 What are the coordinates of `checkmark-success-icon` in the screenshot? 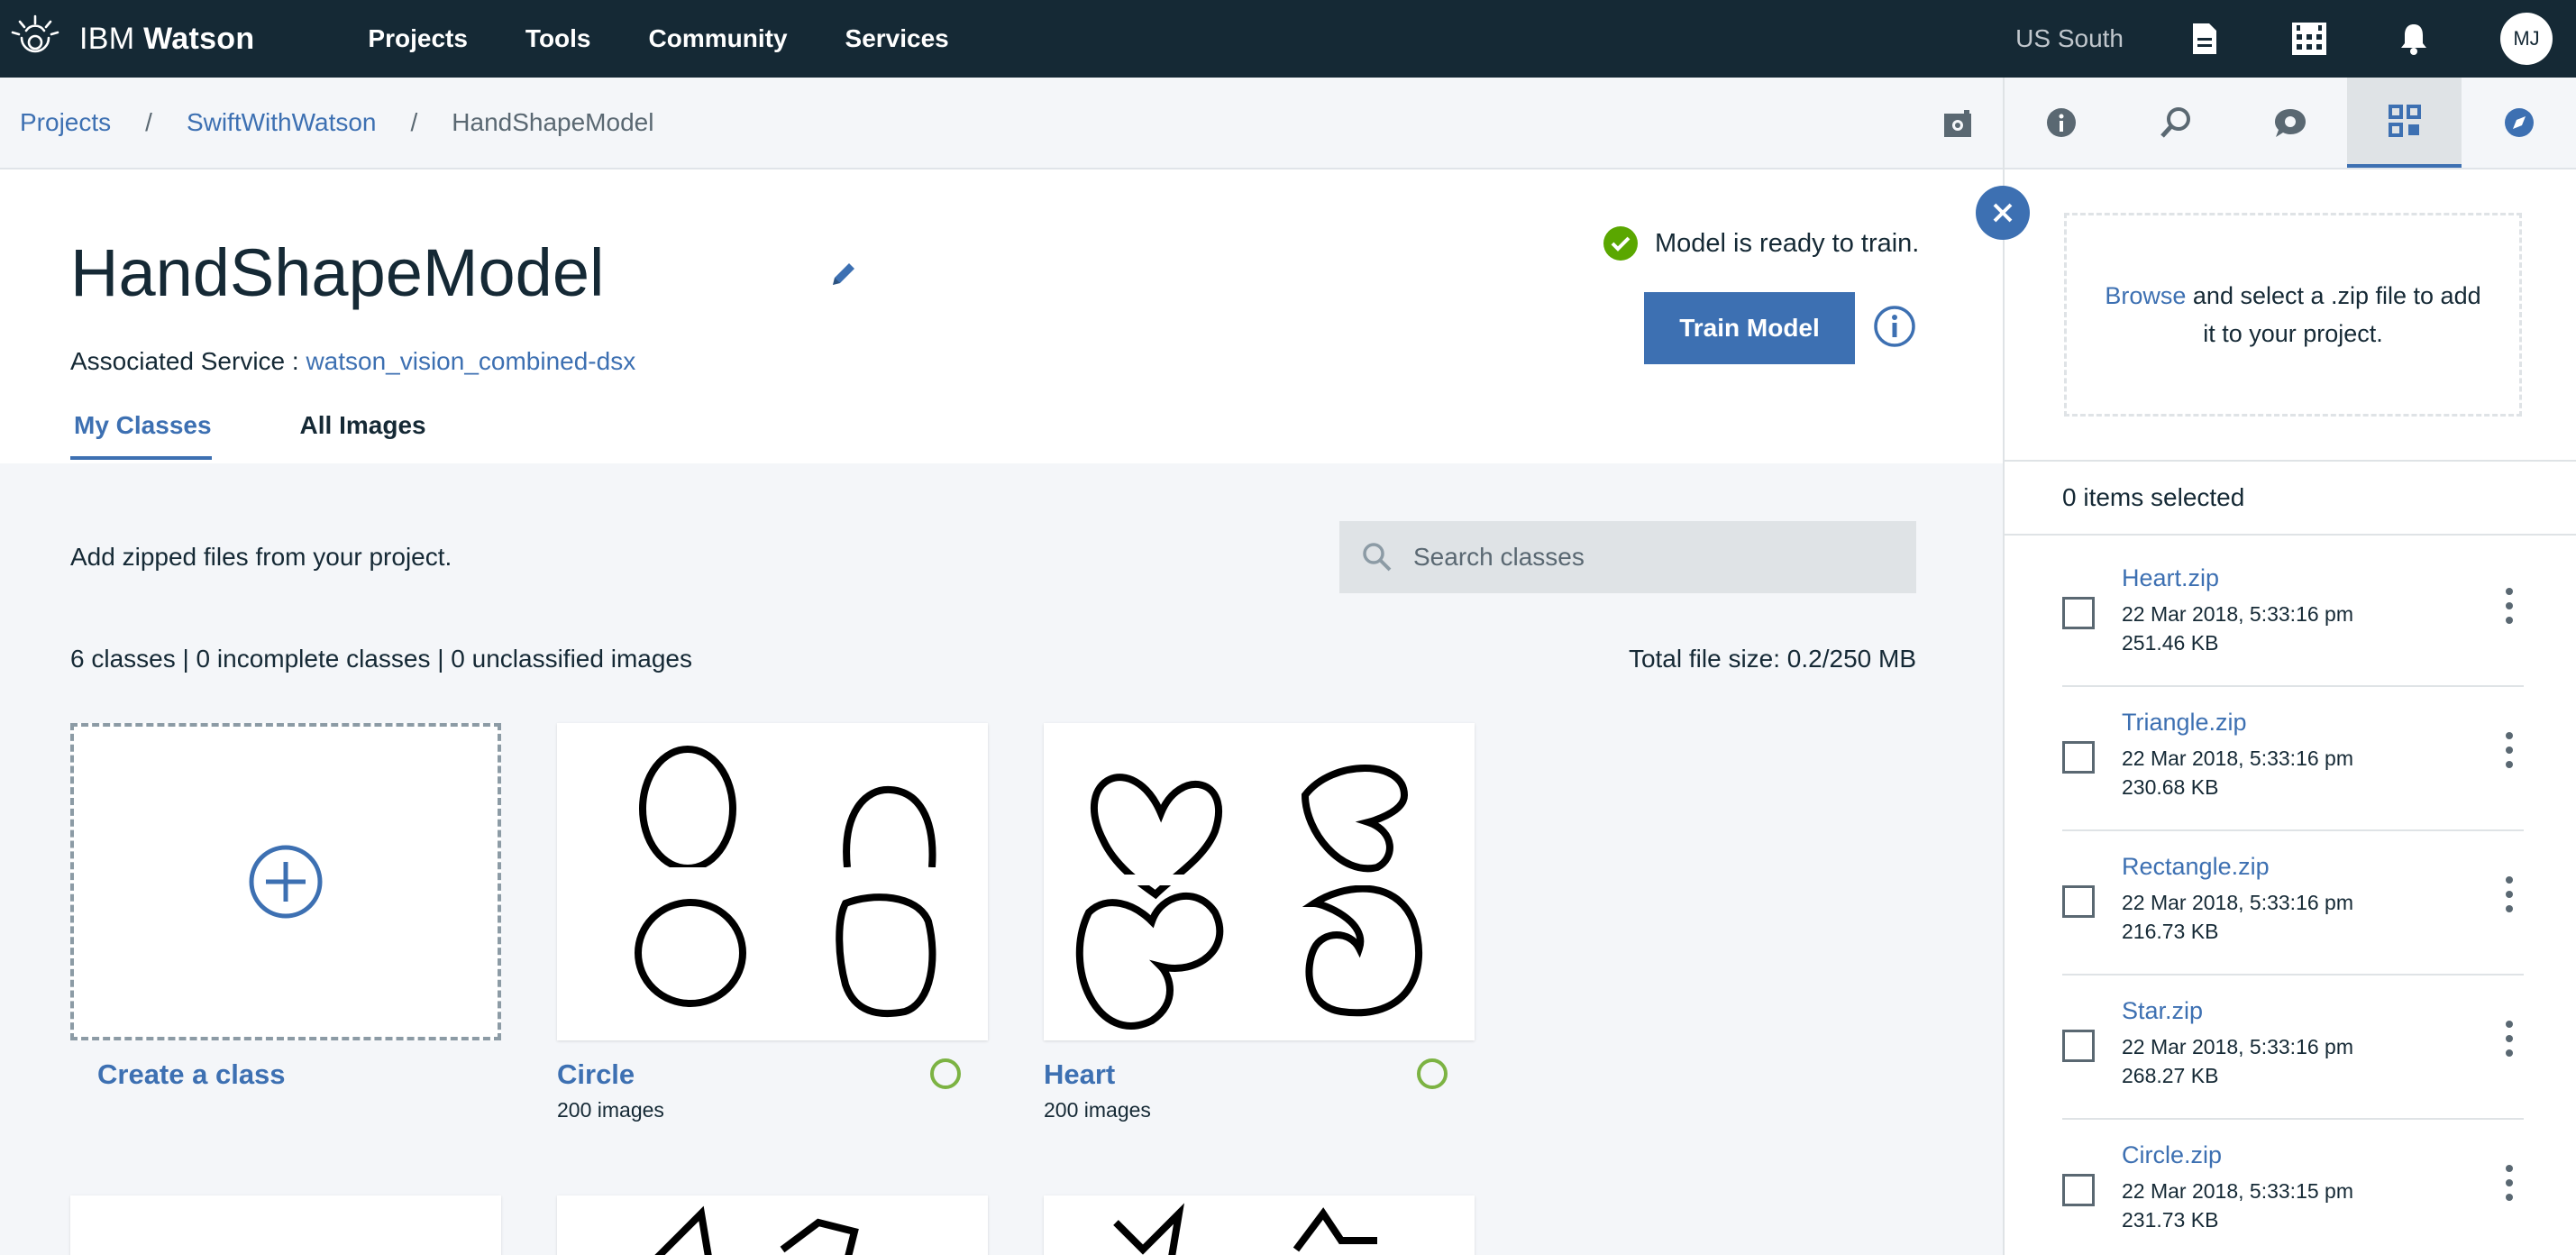 It's located at (1620, 243).